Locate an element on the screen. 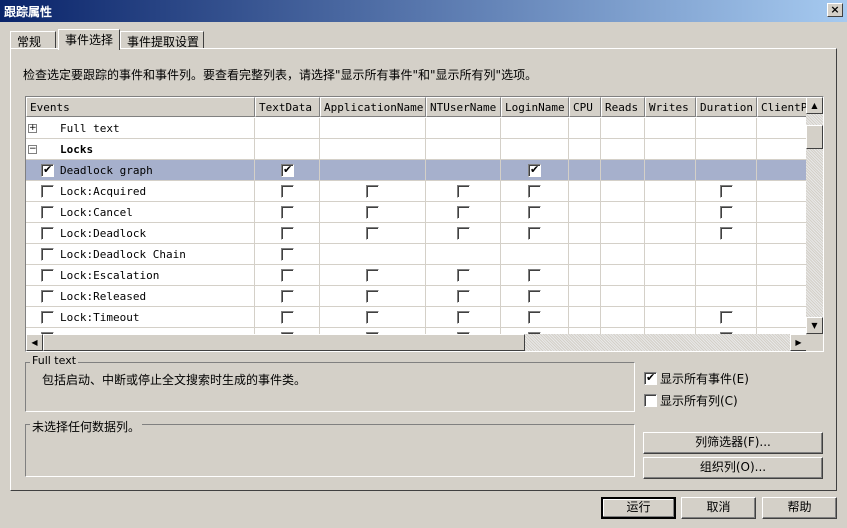 This screenshot has height=528, width=847. scroll-right-icon: ▶ is located at coordinates (798, 342).